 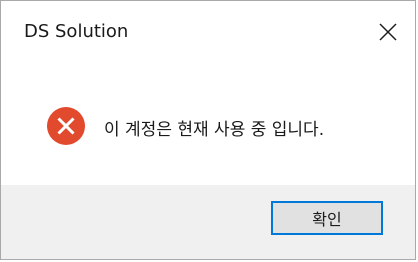 I want to click on window-title: DS Solution, so click(x=76, y=31).